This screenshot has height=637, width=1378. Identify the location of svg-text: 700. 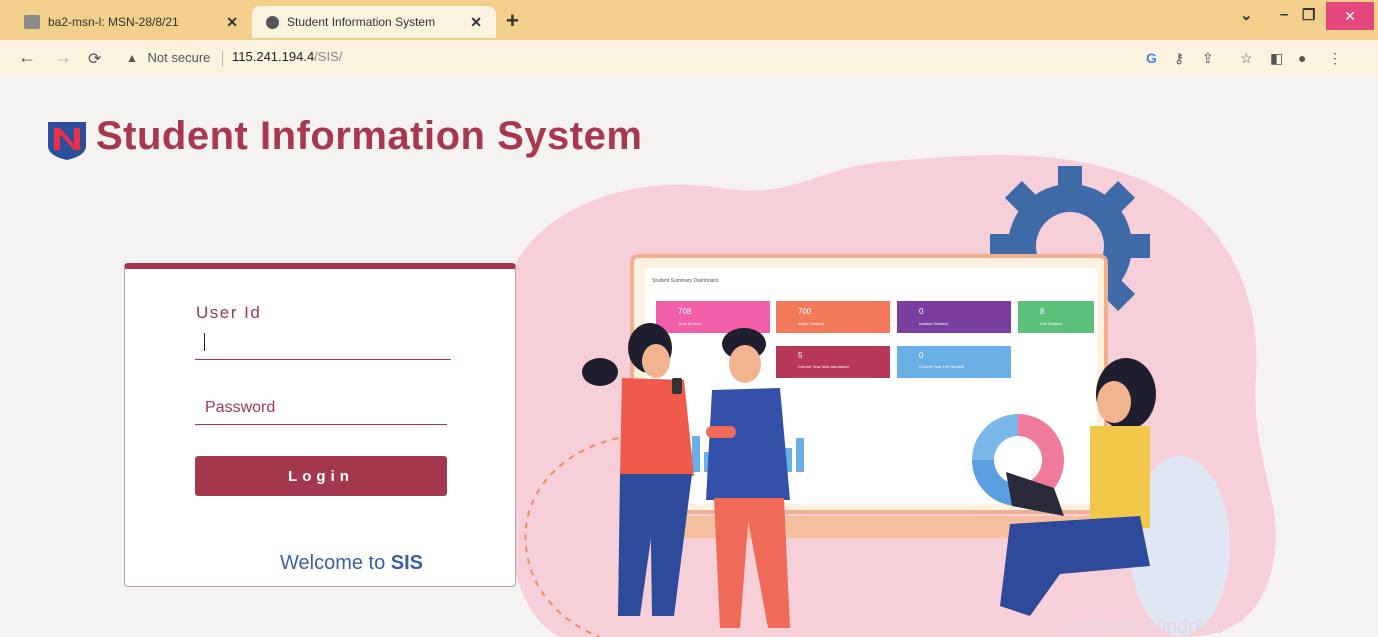
(805, 311).